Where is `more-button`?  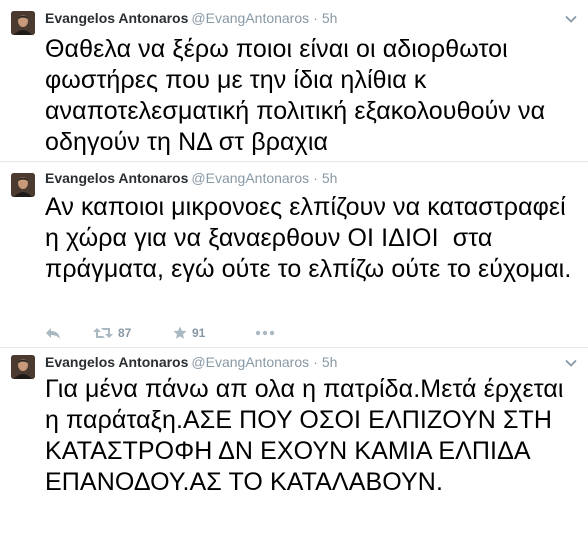 more-button is located at coordinates (265, 333).